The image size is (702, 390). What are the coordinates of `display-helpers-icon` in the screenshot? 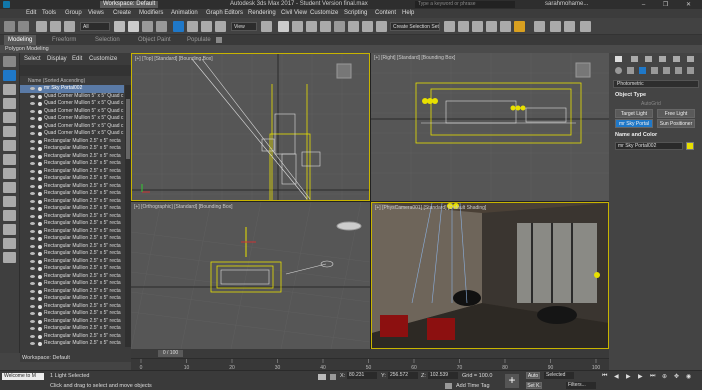 It's located at (9, 159).